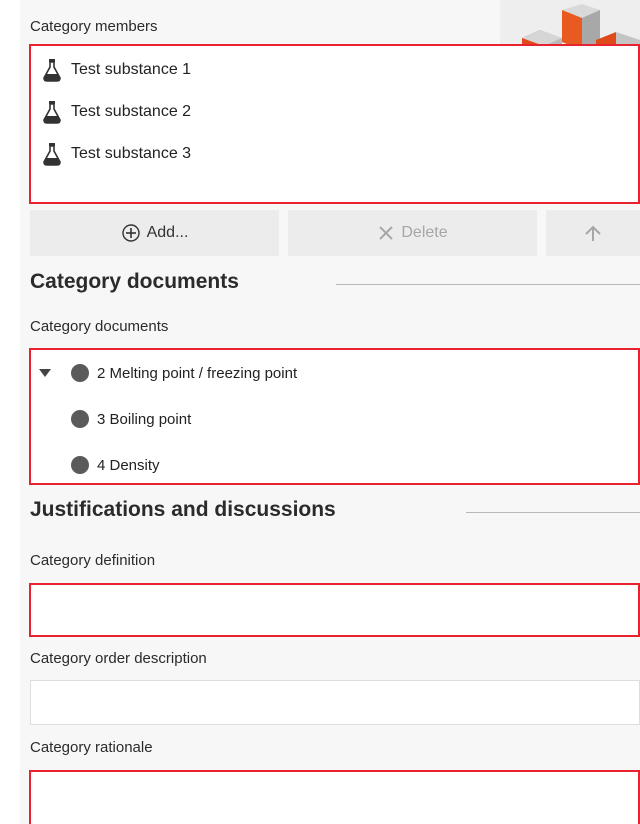  What do you see at coordinates (144, 419) in the screenshot?
I see `document-label: 3 Boiling point` at bounding box center [144, 419].